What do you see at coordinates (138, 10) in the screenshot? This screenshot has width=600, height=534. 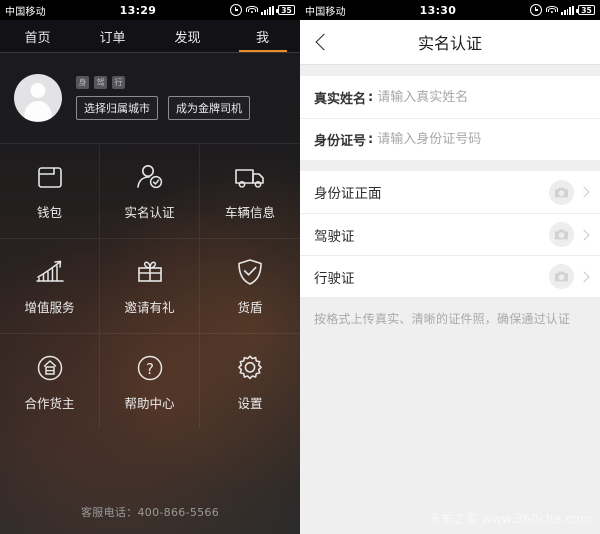 I see `status-clock: 13:29` at bounding box center [138, 10].